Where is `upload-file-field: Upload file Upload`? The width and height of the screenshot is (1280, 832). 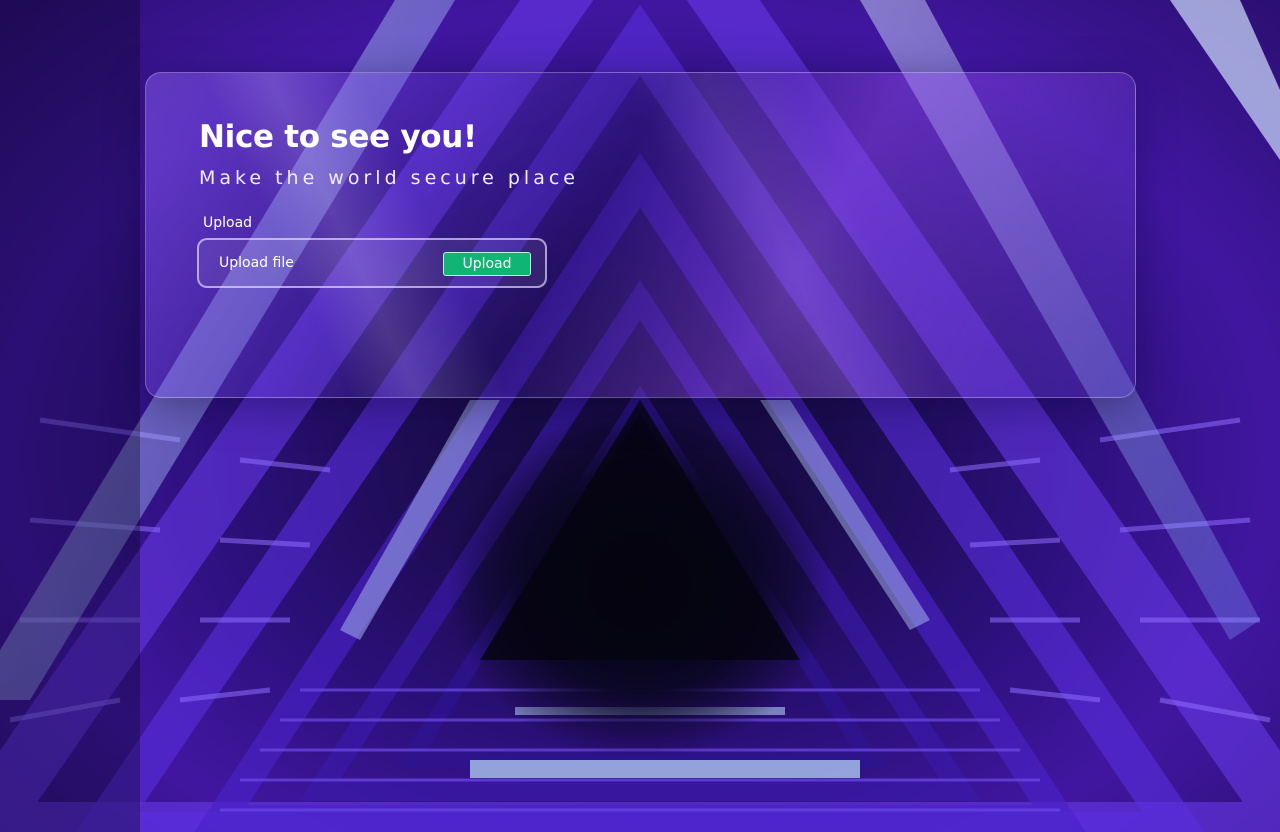
upload-file-field: Upload file Upload is located at coordinates (372, 263).